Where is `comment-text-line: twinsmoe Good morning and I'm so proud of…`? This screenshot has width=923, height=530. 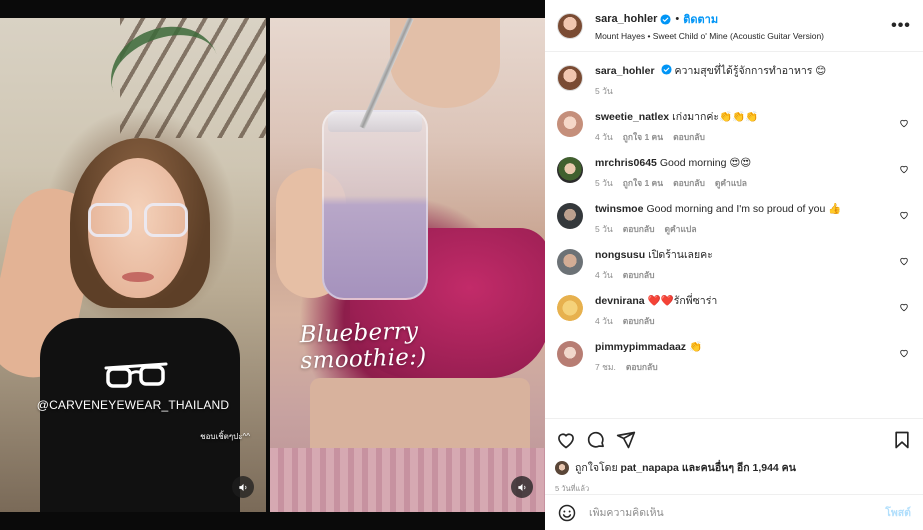 comment-text-line: twinsmoe Good morning and I'm so proud of… is located at coordinates (753, 209).